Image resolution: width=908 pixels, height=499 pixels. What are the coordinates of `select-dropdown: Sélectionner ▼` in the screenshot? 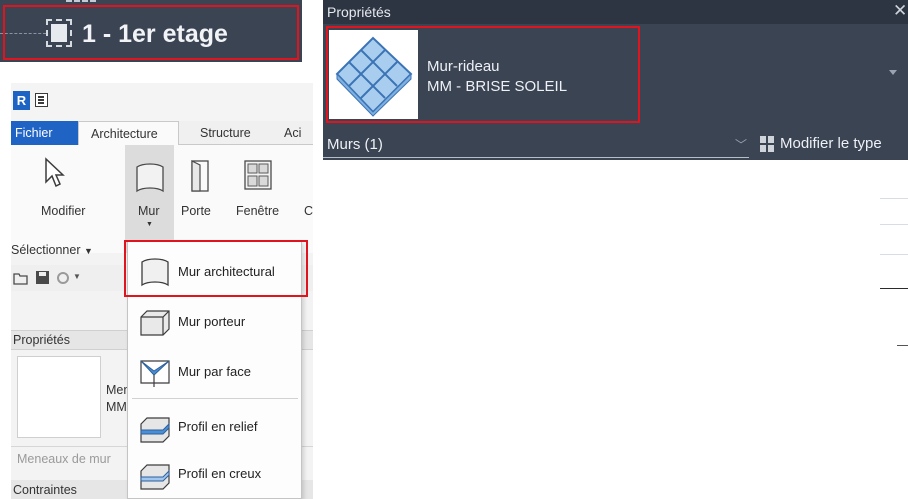 It's located at (52, 250).